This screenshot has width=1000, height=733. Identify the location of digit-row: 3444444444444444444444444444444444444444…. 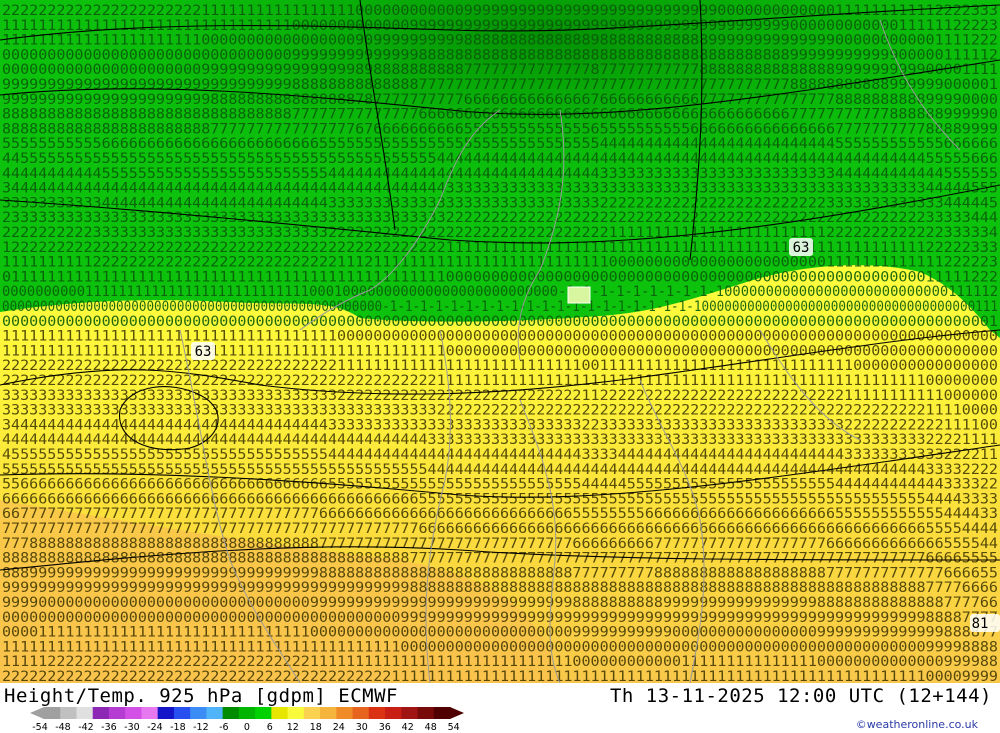
(500, 189).